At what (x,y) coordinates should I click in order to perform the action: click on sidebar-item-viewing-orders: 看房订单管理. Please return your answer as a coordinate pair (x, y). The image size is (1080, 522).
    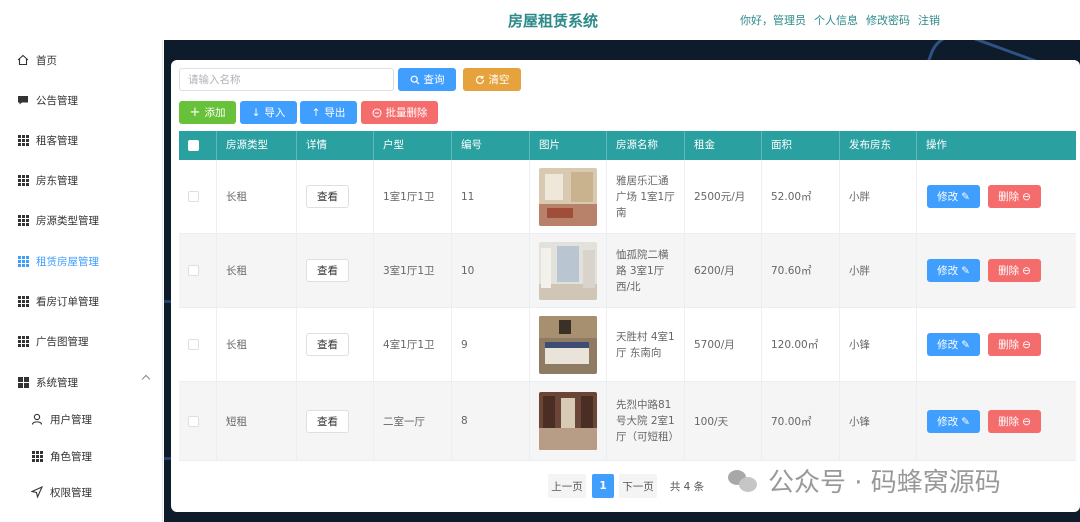
    Looking at the image, I should click on (81, 301).